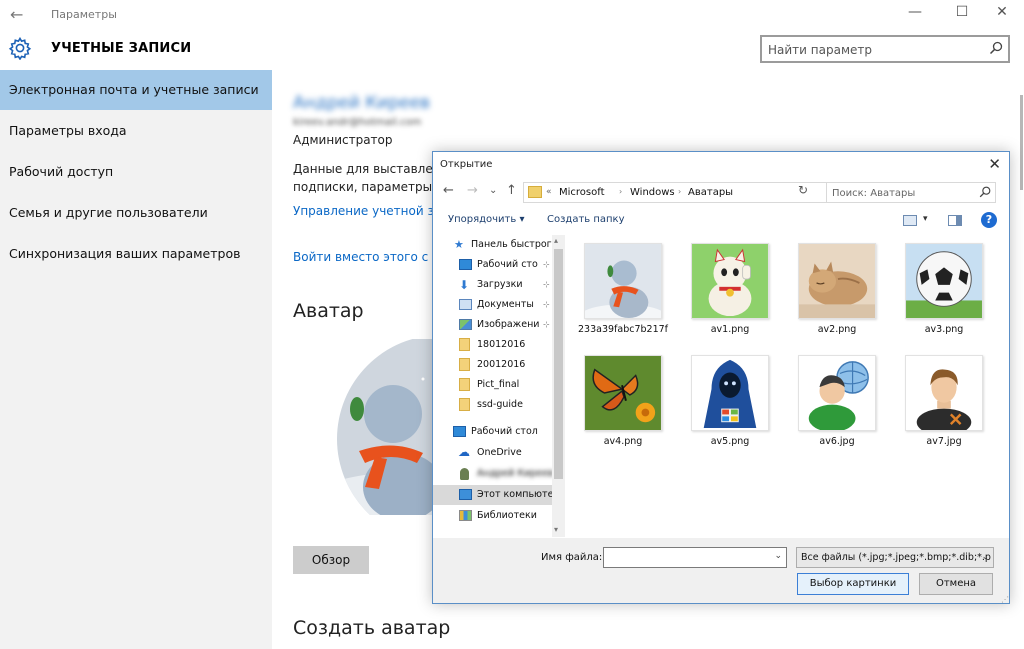 The height and width of the screenshot is (649, 1024). I want to click on file-item: av3.png, so click(944, 289).